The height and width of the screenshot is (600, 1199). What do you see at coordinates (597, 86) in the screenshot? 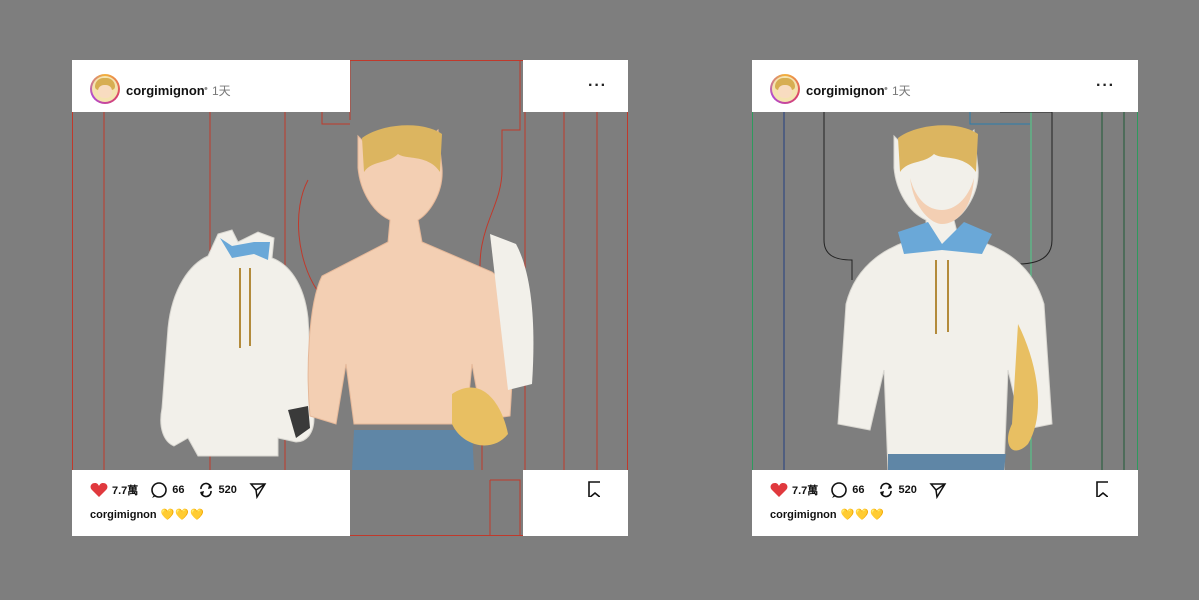
I see `more-options-icon: ···` at bounding box center [597, 86].